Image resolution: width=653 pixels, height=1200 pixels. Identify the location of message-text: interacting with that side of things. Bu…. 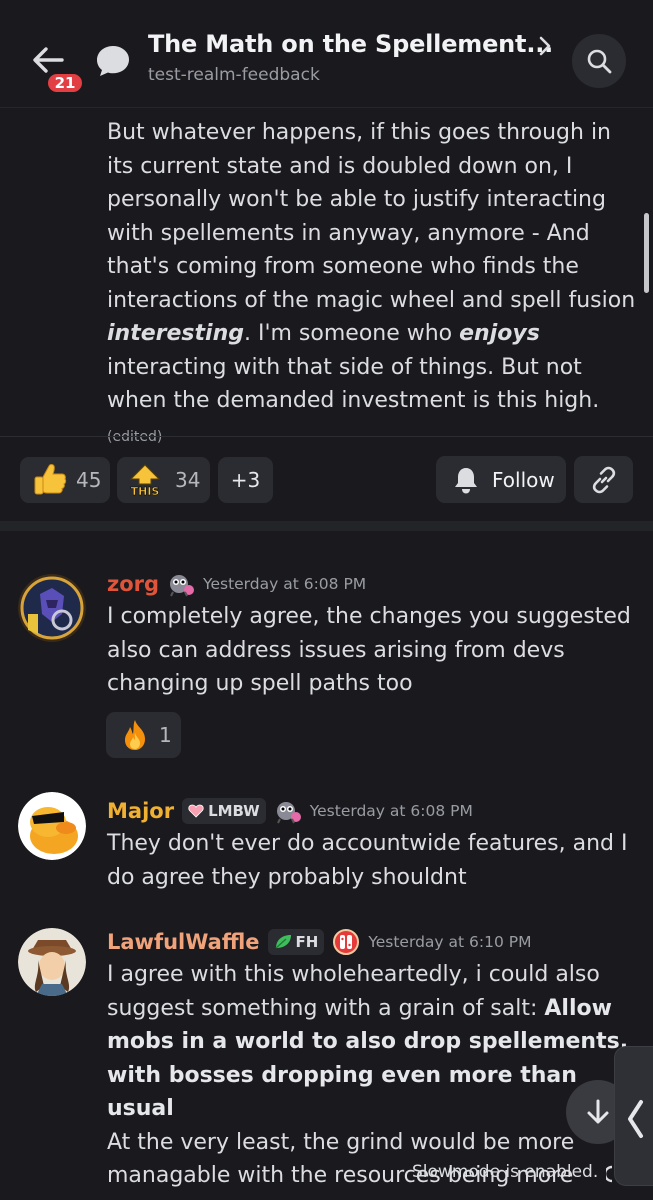
(353, 384).